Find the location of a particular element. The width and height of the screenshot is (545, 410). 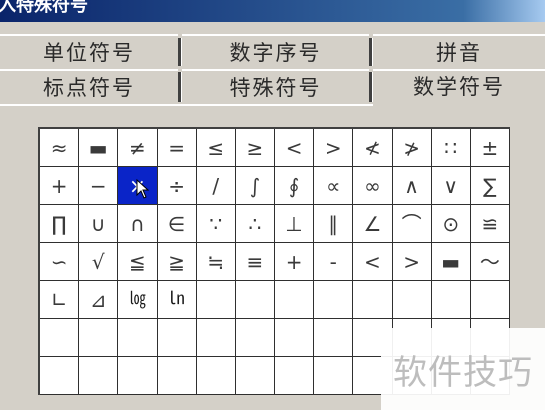

symbol-cell: ∵ is located at coordinates (216, 224).